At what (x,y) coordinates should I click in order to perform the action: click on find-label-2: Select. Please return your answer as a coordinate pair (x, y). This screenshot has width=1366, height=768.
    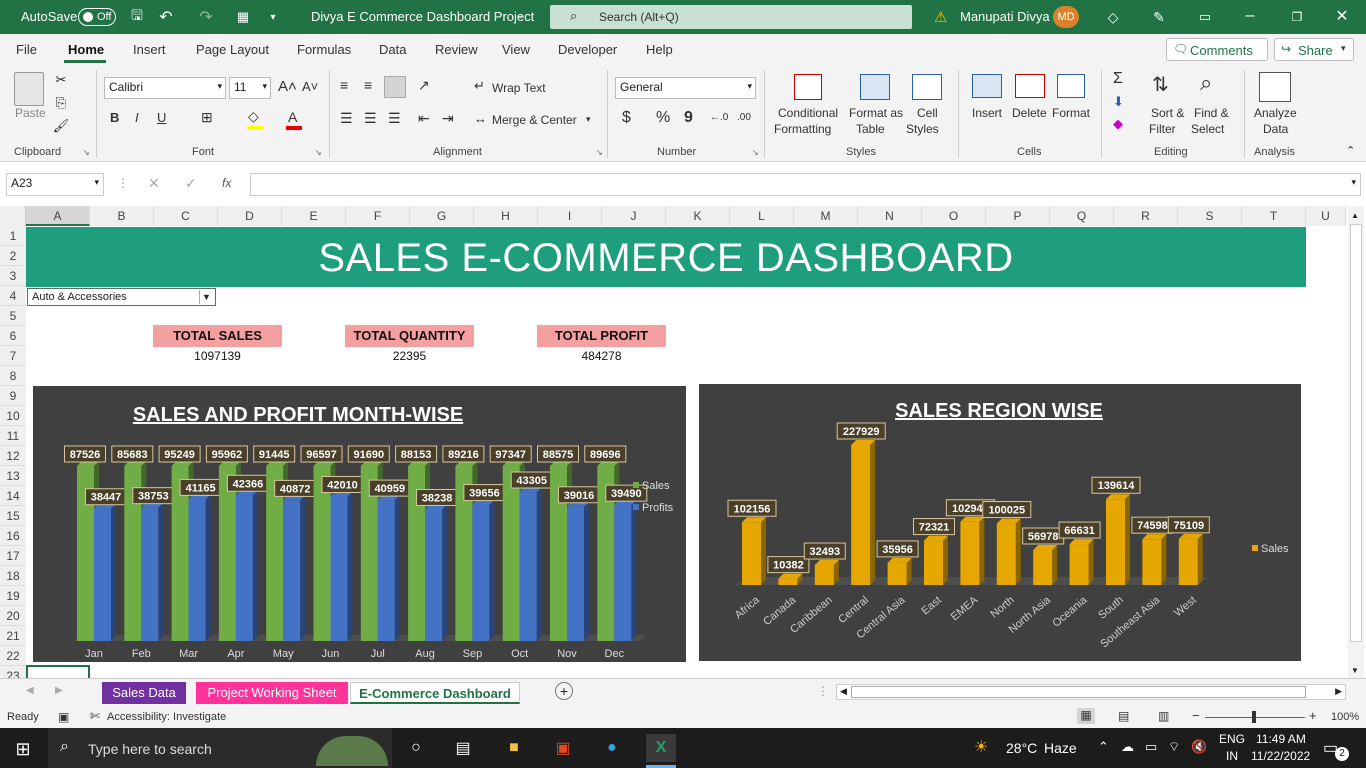
    Looking at the image, I should click on (1207, 129).